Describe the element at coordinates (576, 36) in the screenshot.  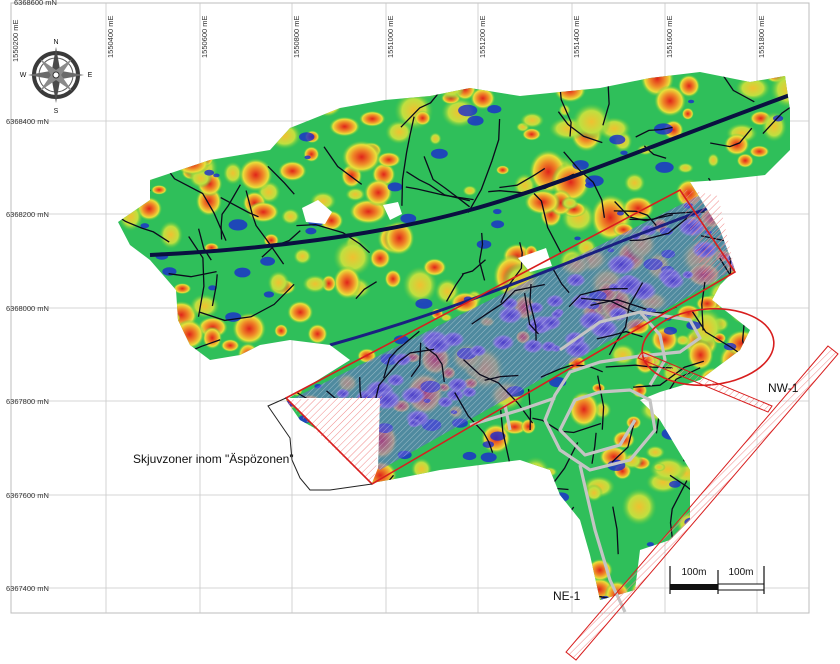
I see `easting-label: 1551400 mE` at that location.